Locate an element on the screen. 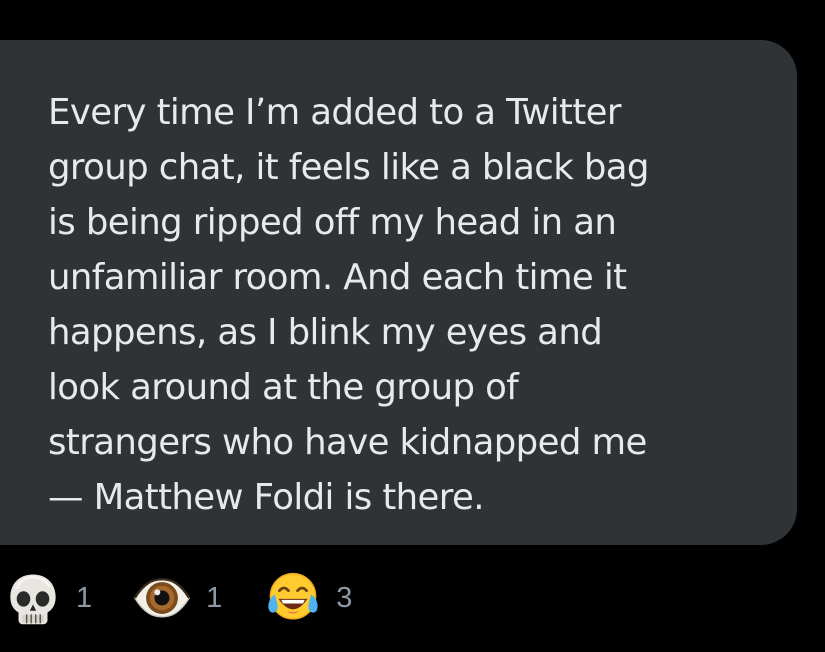  face-with-tears-of-joy-emoji-icon is located at coordinates (293, 596).